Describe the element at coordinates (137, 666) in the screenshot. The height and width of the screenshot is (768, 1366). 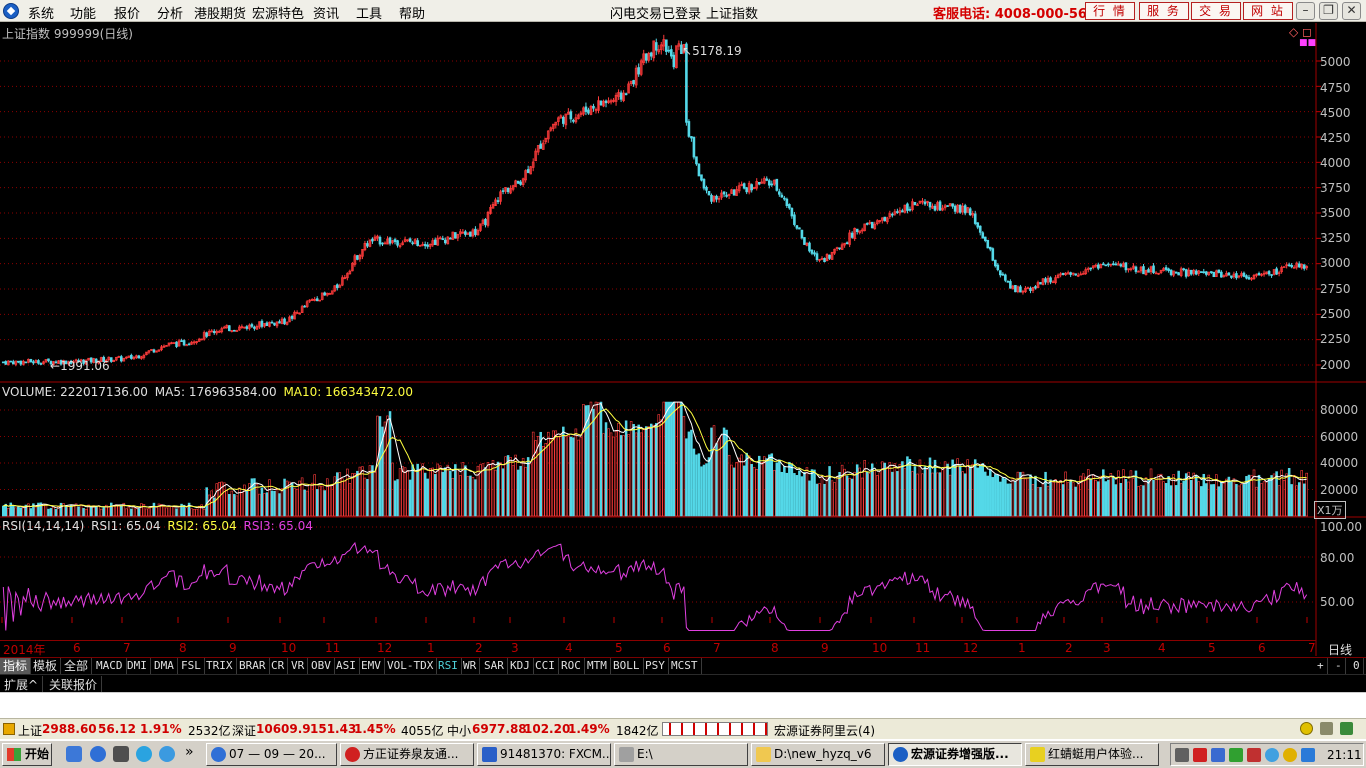
I see `tab-dmi: DMI` at that location.